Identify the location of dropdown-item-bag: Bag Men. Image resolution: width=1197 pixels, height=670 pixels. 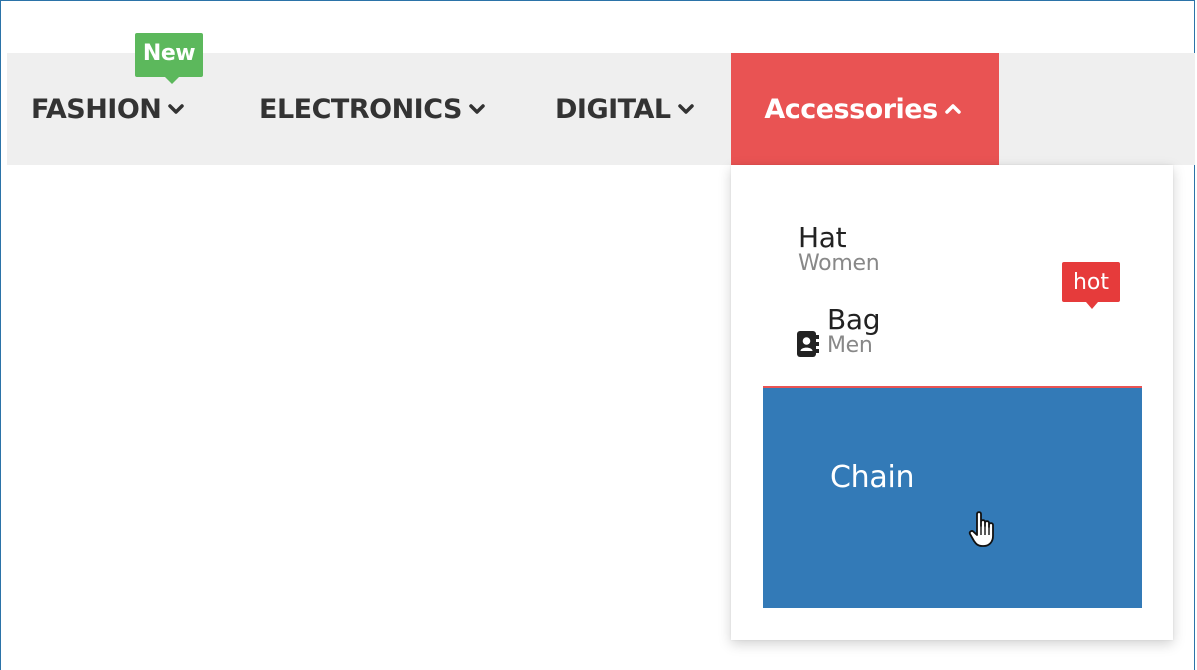
(839, 330).